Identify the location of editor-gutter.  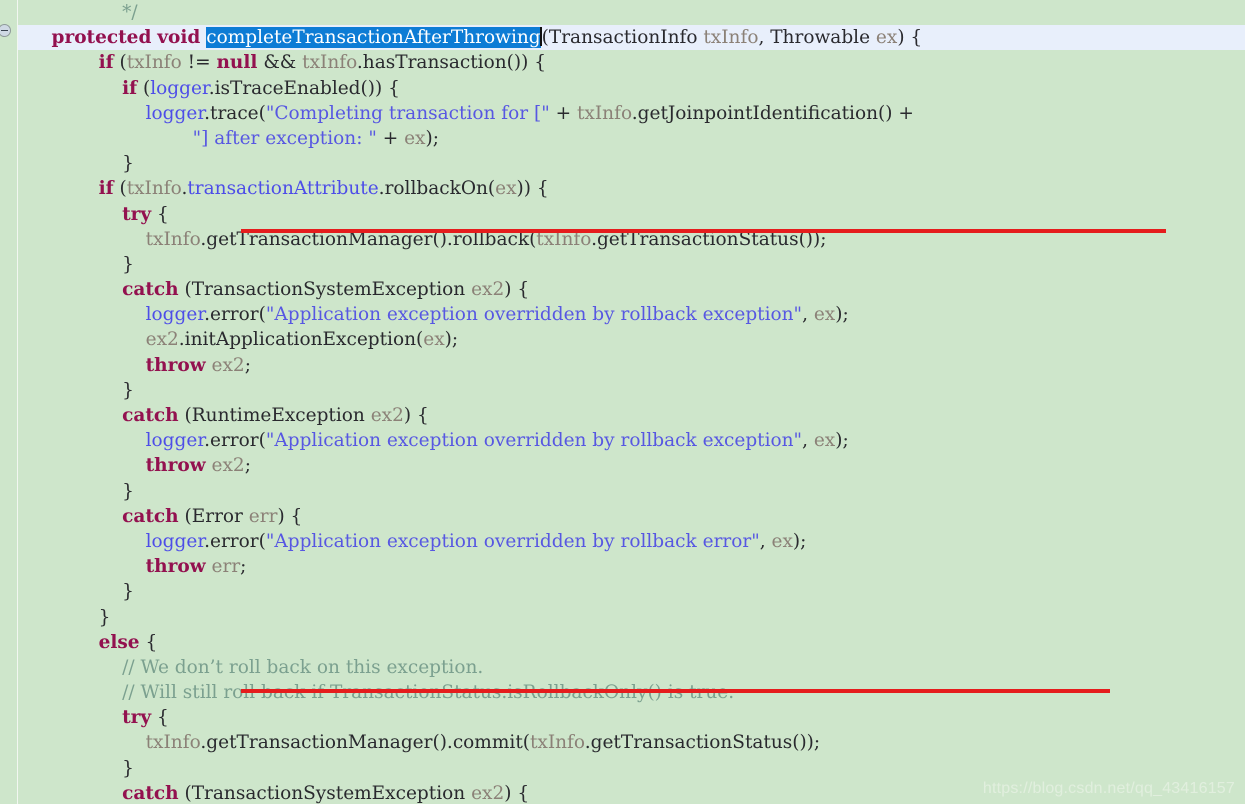
(9, 402).